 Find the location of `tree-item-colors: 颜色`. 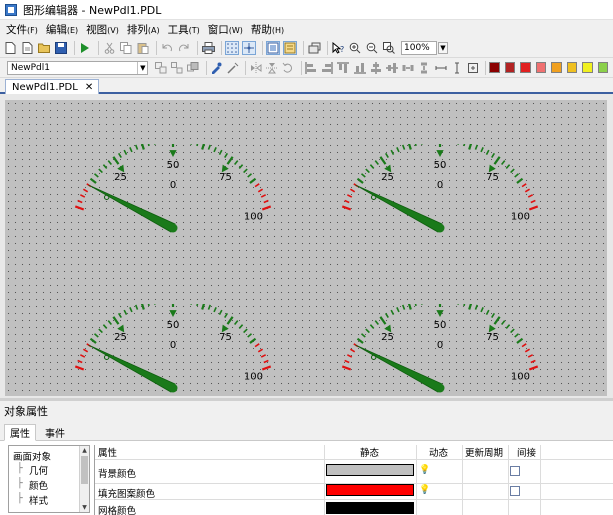

tree-item-colors: 颜色 is located at coordinates (38, 485).